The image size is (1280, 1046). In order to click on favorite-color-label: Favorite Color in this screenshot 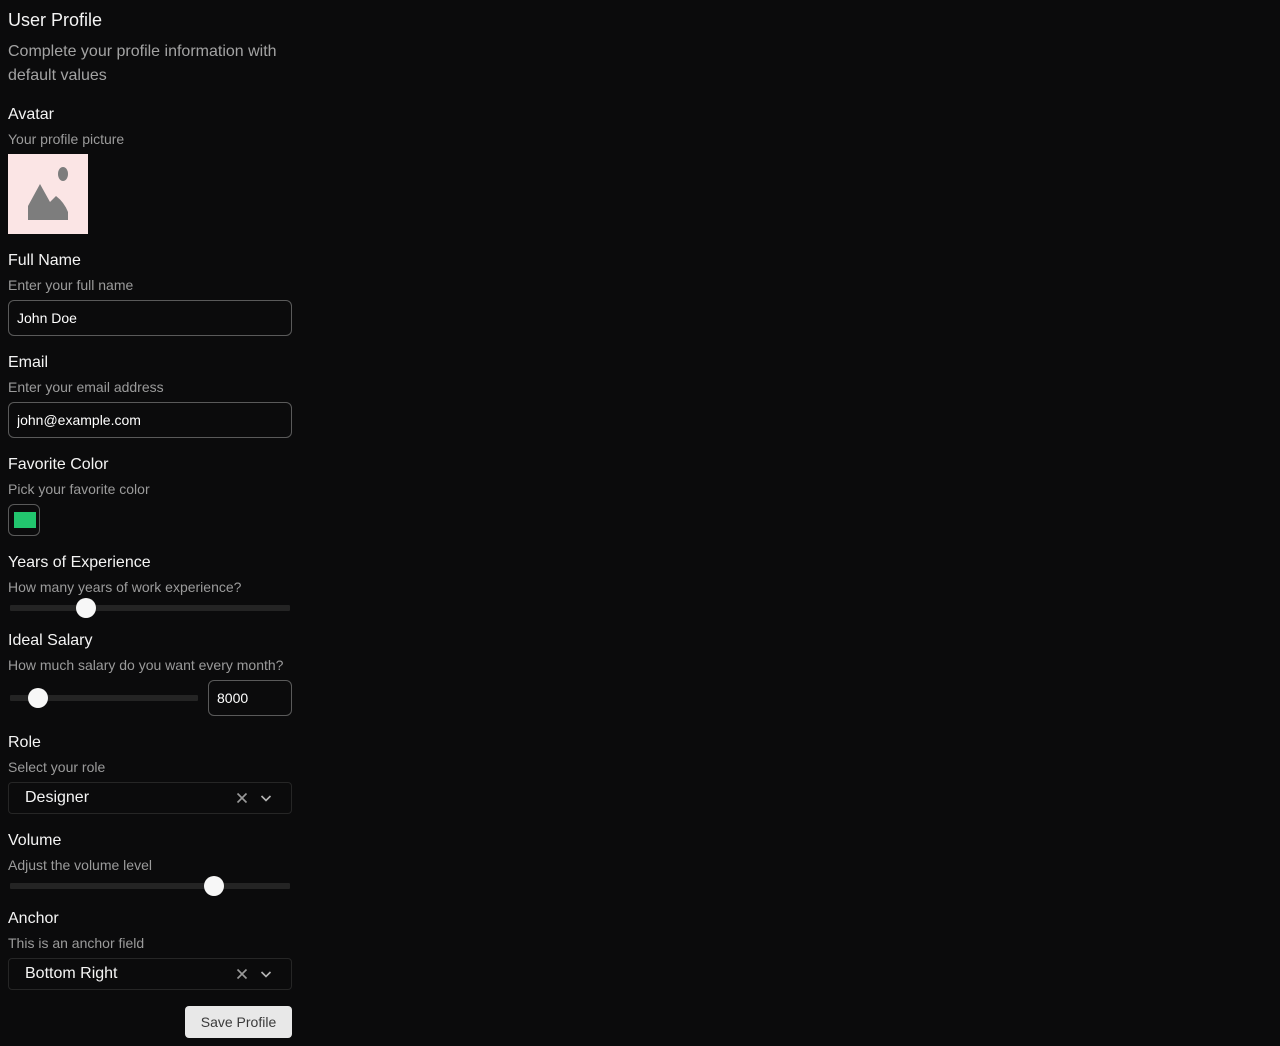, I will do `click(58, 464)`.